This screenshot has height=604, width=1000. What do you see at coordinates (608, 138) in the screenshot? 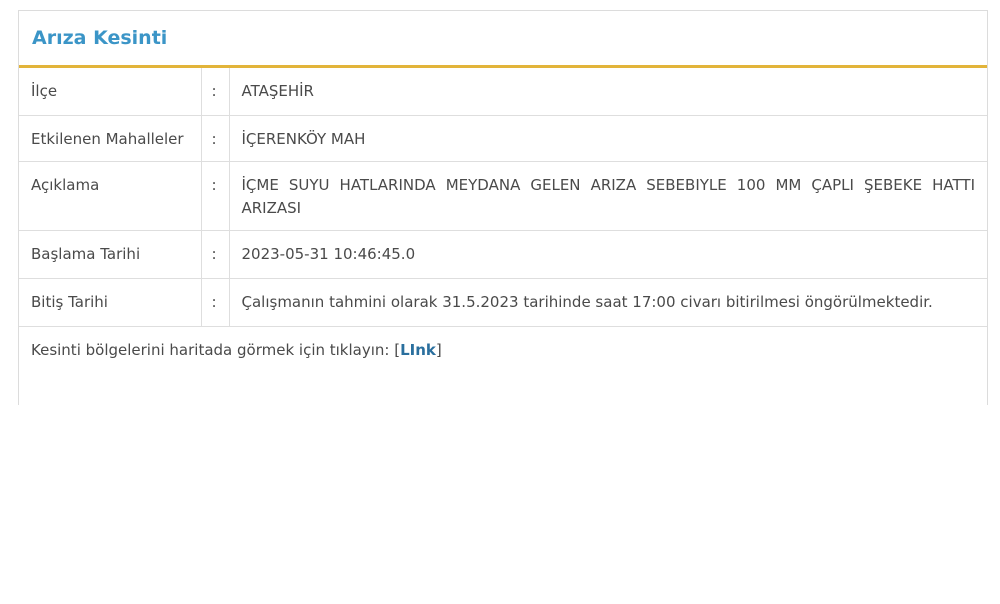
I see `affected-neighborhoods-value: İÇERENKÖY MAH` at bounding box center [608, 138].